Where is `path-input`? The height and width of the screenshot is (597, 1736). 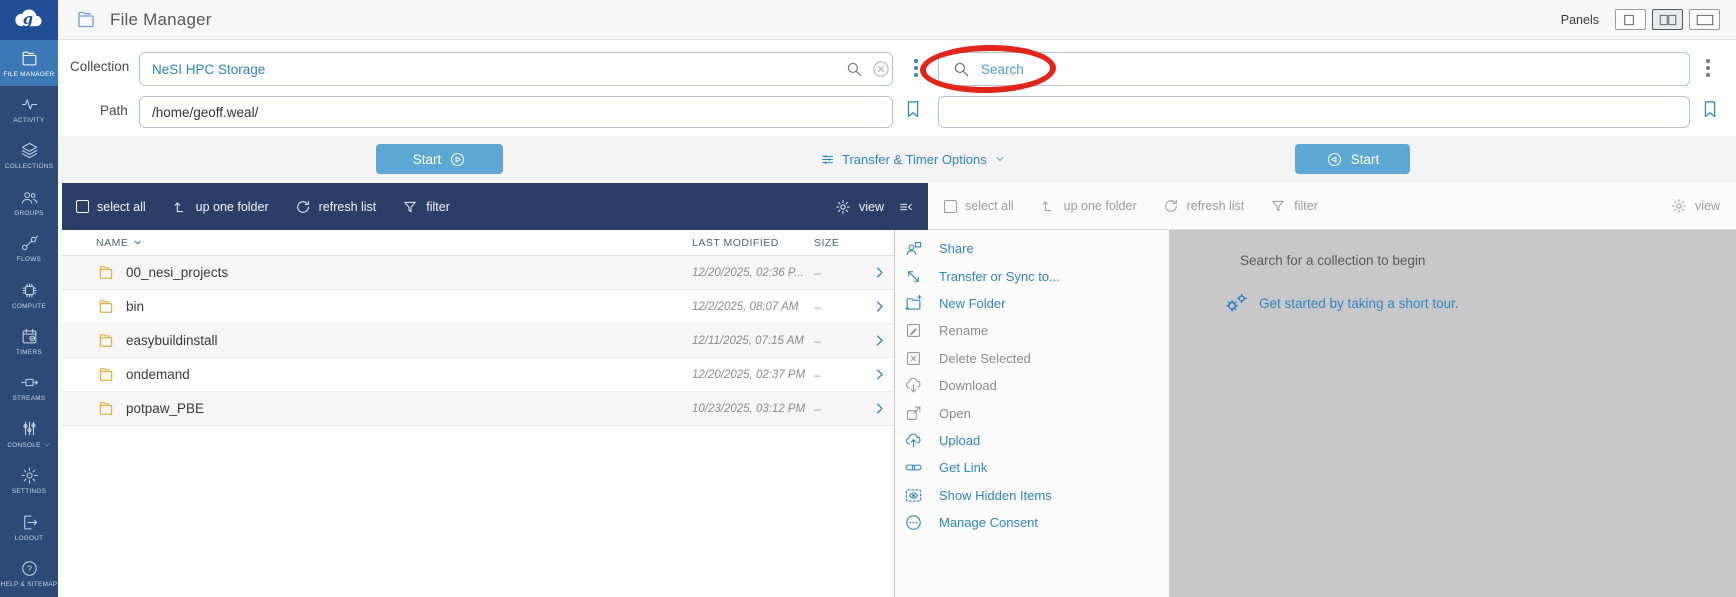
path-input is located at coordinates (516, 112).